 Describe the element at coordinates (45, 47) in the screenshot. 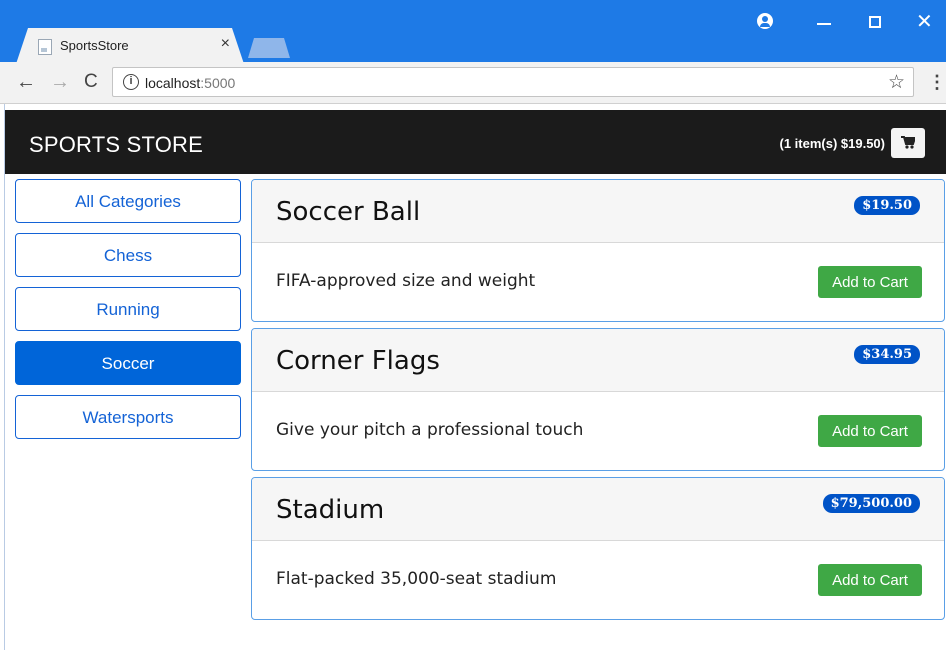

I see `page-favicon-icon` at that location.